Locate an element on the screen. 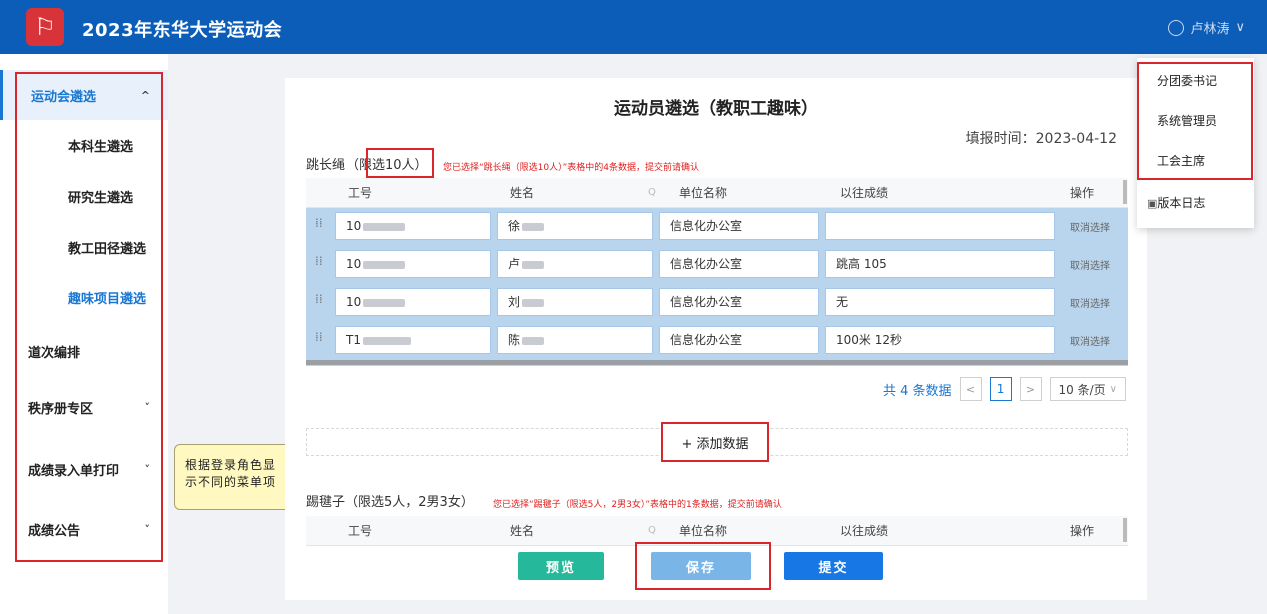 The width and height of the screenshot is (1267, 614). section-title: 跳长绳 is located at coordinates (326, 165).